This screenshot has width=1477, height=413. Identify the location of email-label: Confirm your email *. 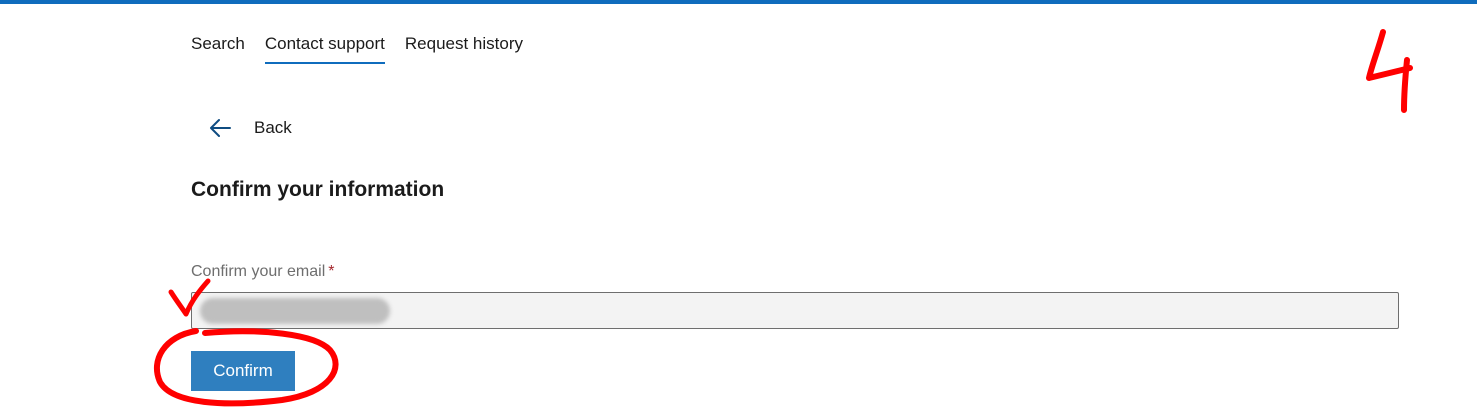
(263, 272).